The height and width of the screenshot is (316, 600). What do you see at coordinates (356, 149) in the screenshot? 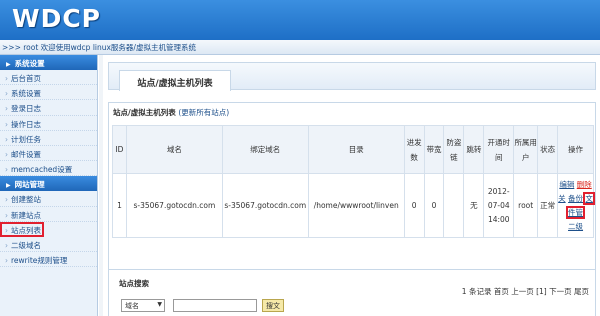
I see `col-header-dir: 目录` at bounding box center [356, 149].